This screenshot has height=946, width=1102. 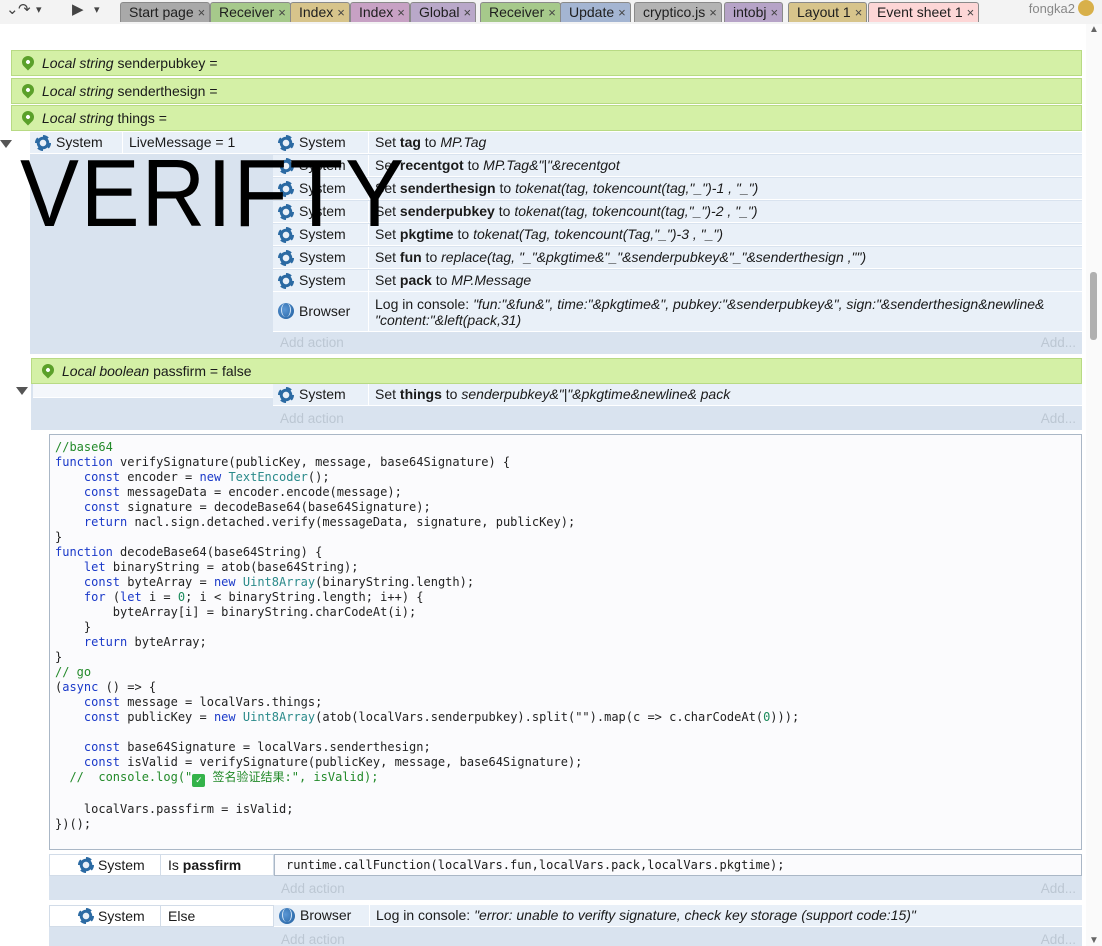 What do you see at coordinates (520, 12) in the screenshot?
I see `tab-5: Receiver ×` at bounding box center [520, 12].